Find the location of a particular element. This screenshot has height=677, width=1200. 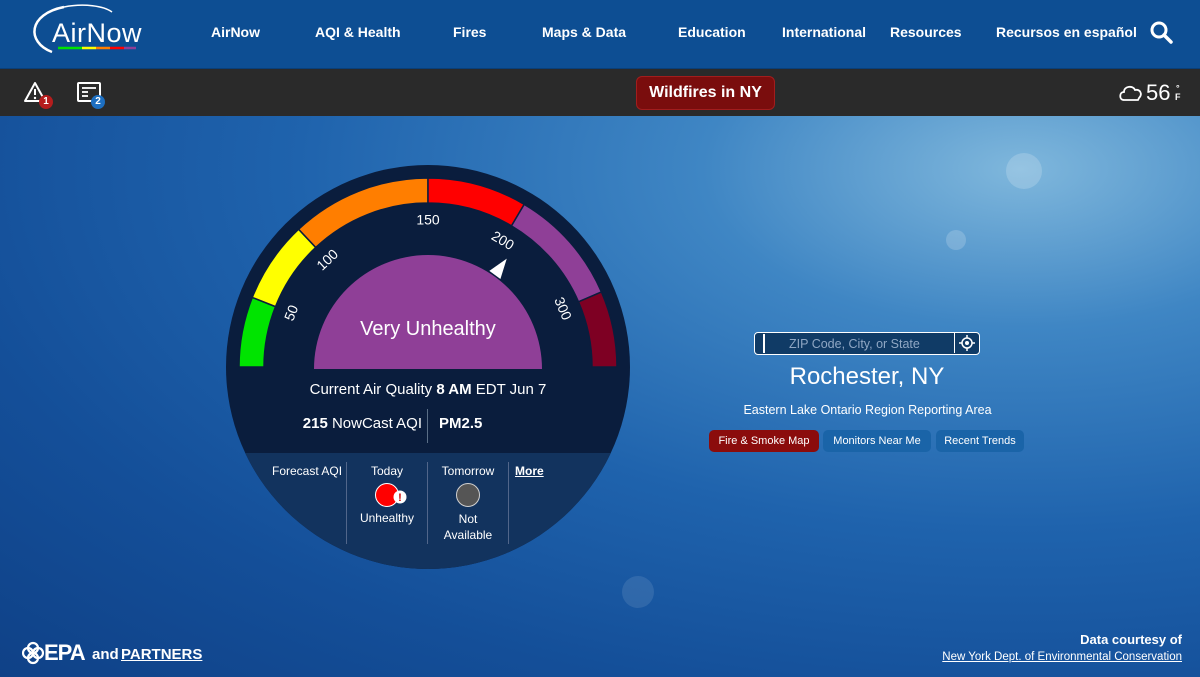

current-suffix: EDT Jun 7 is located at coordinates (511, 389).